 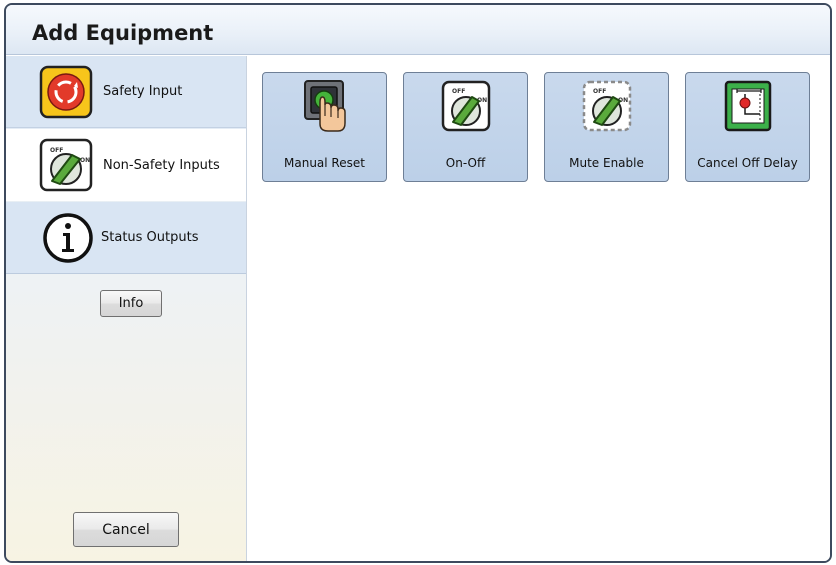 What do you see at coordinates (85, 160) in the screenshot?
I see `svg-text: ON` at bounding box center [85, 160].